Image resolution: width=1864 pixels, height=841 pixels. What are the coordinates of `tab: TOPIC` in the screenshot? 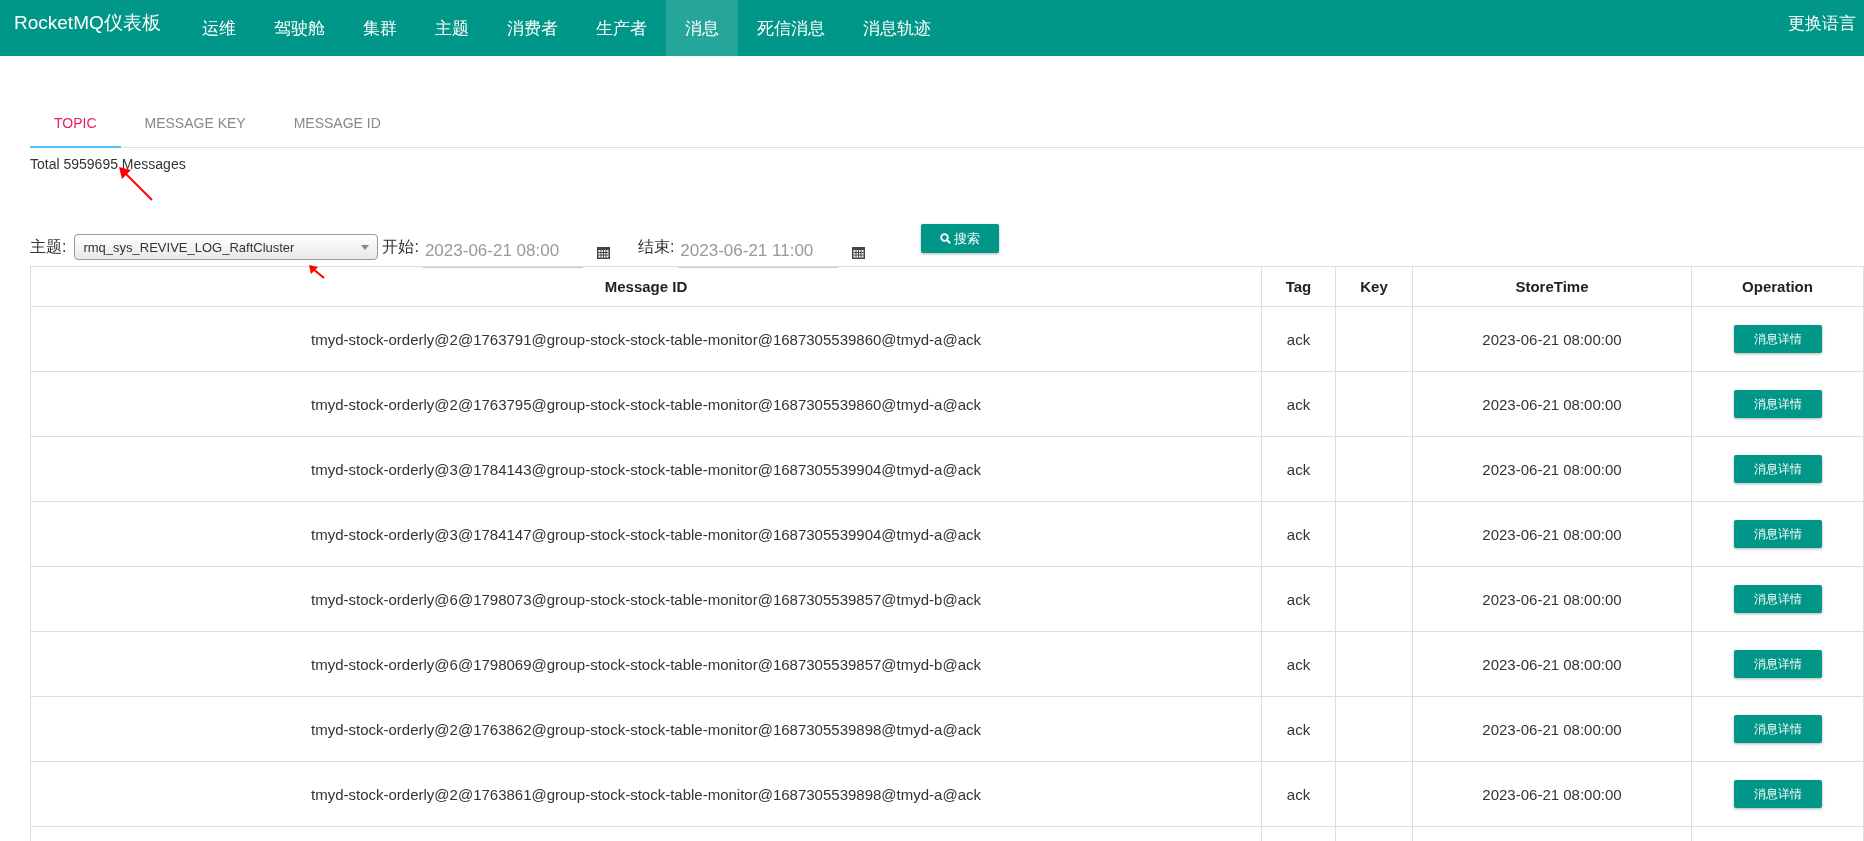 It's located at (75, 124).